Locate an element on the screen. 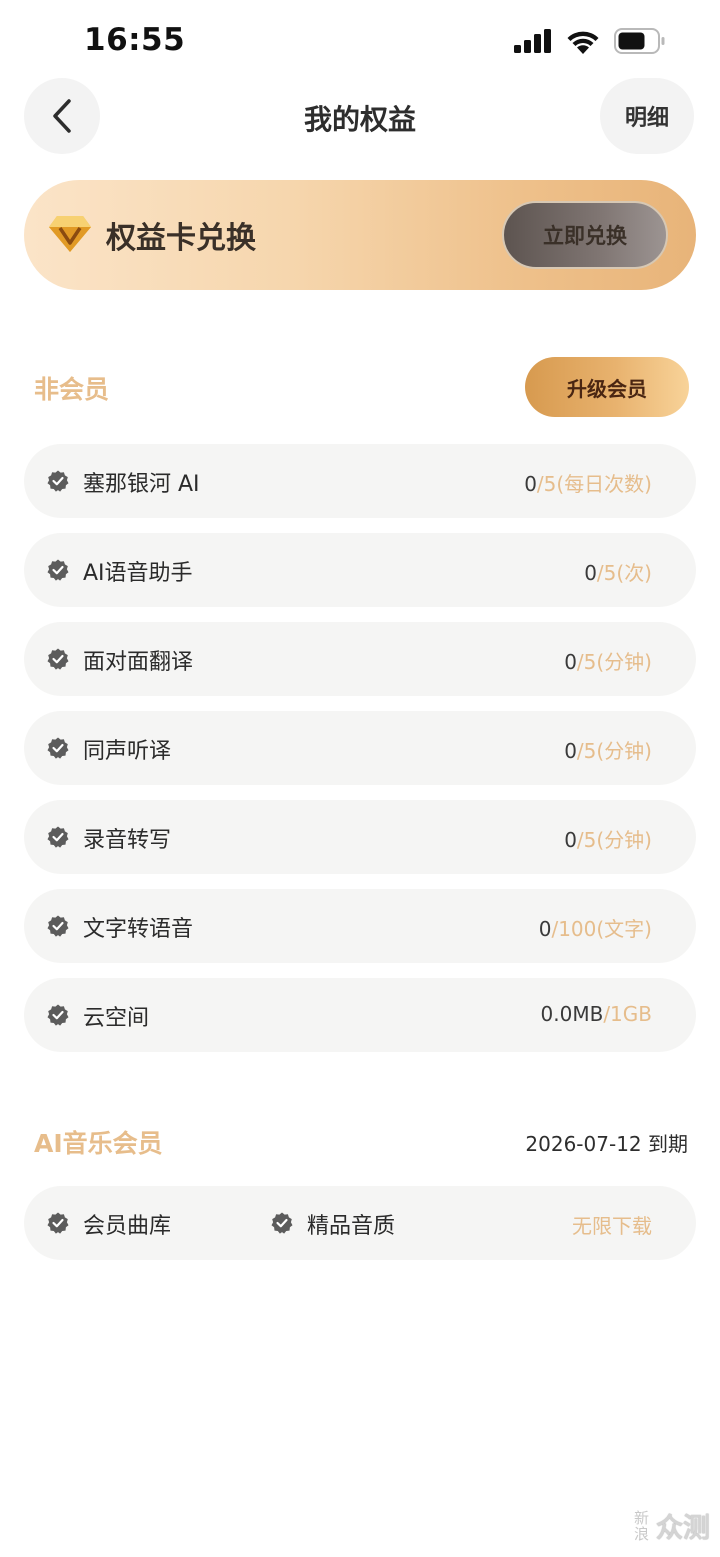 The width and height of the screenshot is (720, 1557). usage-quota: /1GB is located at coordinates (627, 1014).